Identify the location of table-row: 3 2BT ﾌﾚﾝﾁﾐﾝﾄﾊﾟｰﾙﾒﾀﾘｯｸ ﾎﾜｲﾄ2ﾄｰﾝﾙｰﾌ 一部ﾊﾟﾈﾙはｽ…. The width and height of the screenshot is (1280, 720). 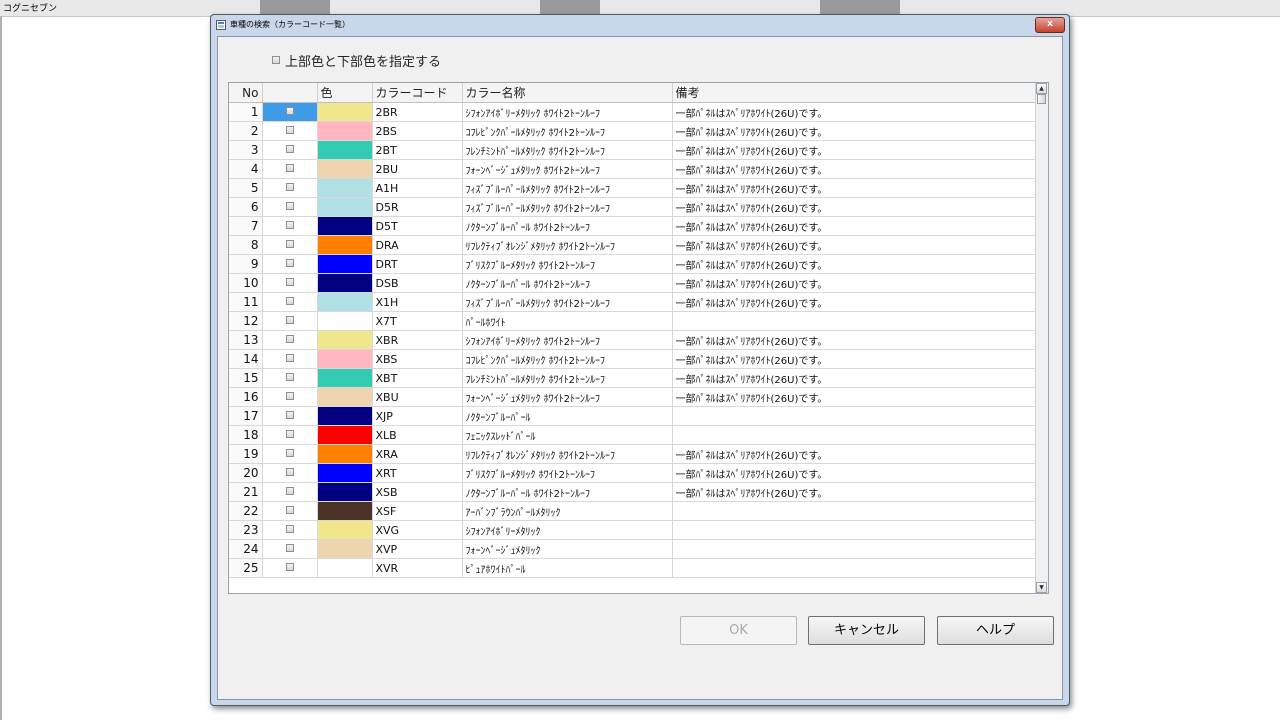
(633, 150).